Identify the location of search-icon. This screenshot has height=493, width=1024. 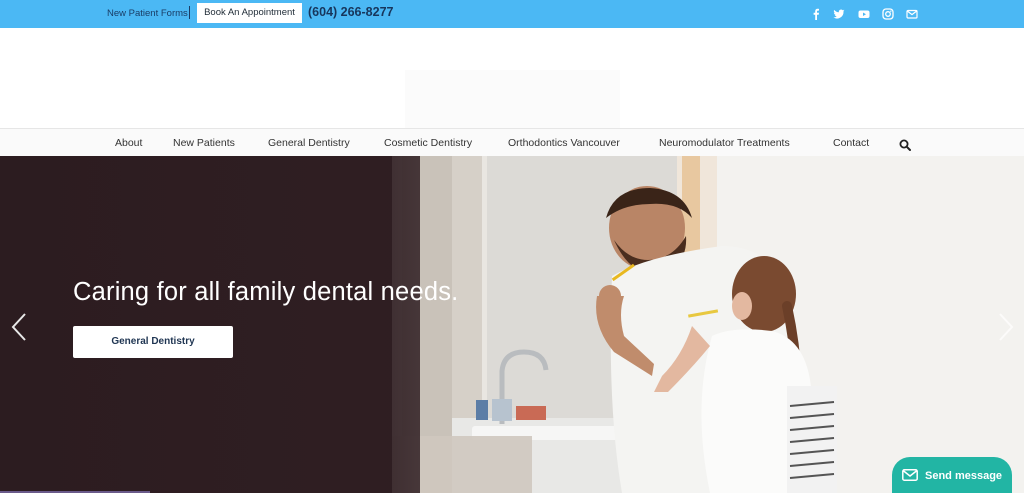
(905, 144).